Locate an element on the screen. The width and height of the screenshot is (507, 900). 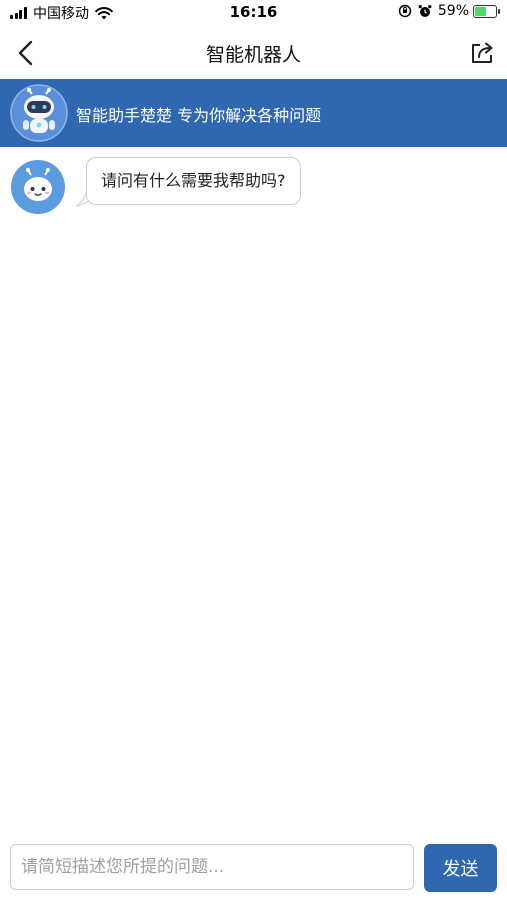
alarm-icon is located at coordinates (425, 11).